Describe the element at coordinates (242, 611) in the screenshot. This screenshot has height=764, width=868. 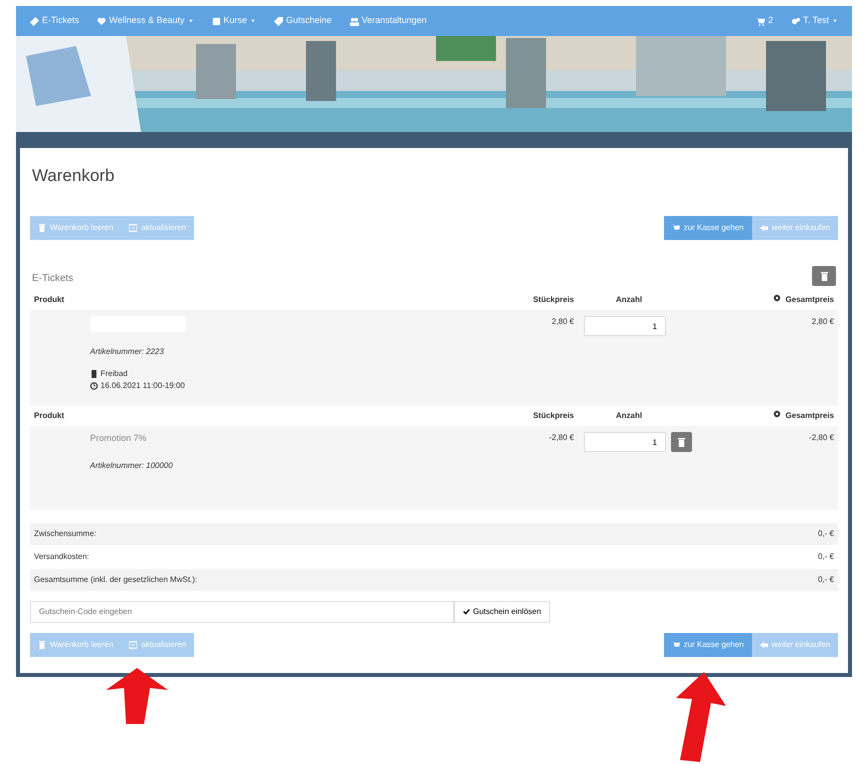
I see `voucher-field: Gutschein-Code eingeben` at that location.